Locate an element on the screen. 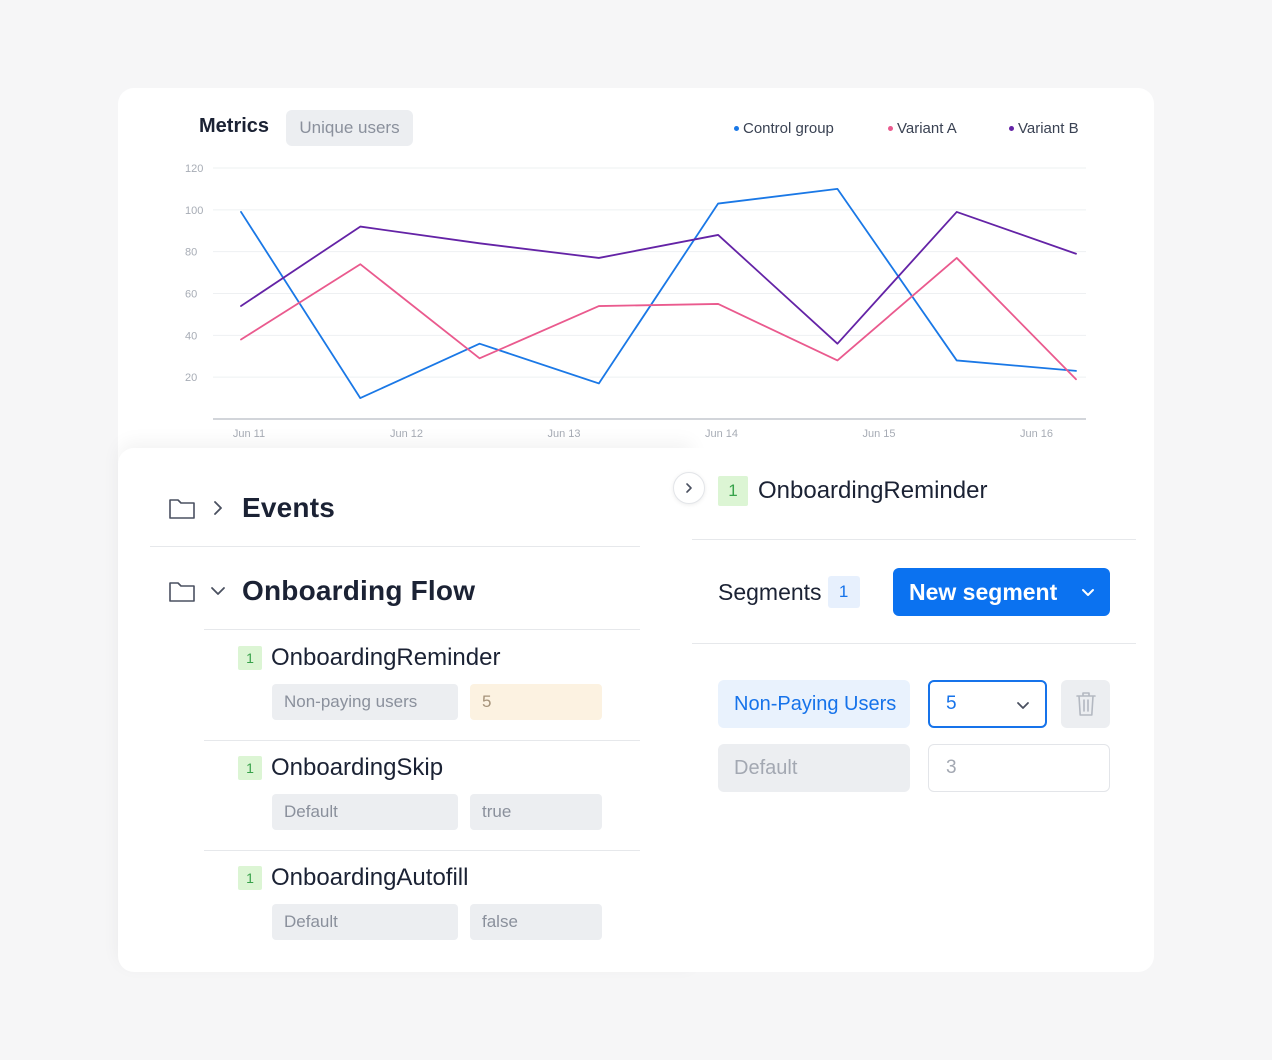  segments-header: Segments 1 is located at coordinates (789, 592).